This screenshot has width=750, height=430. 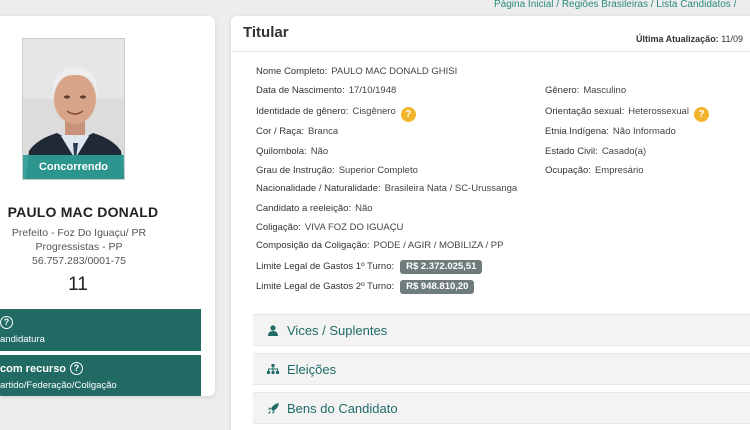 I want to click on accordion-vices-suplentes: Vices / Suplentes, so click(x=501, y=330).